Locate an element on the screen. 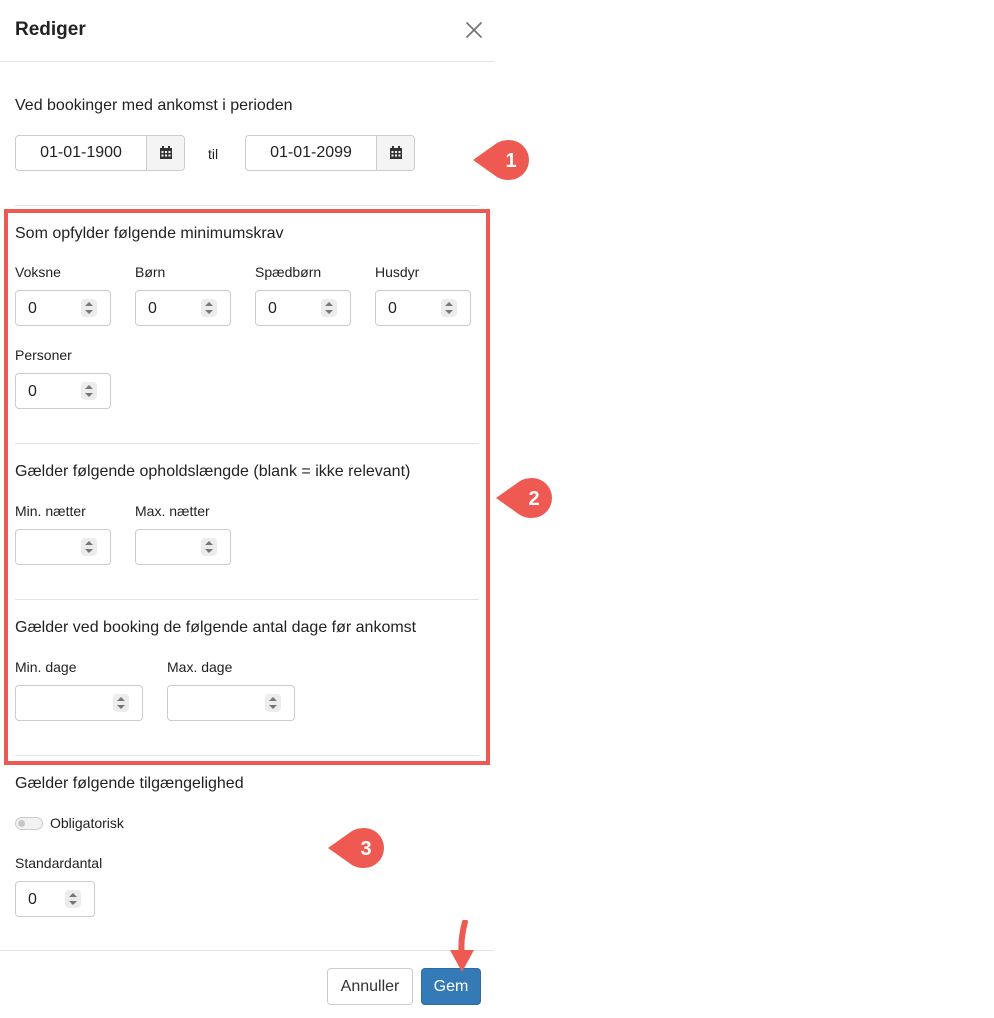 Image resolution: width=994 pixels, height=1018 pixels. default-count-input: 0 is located at coordinates (55, 899).